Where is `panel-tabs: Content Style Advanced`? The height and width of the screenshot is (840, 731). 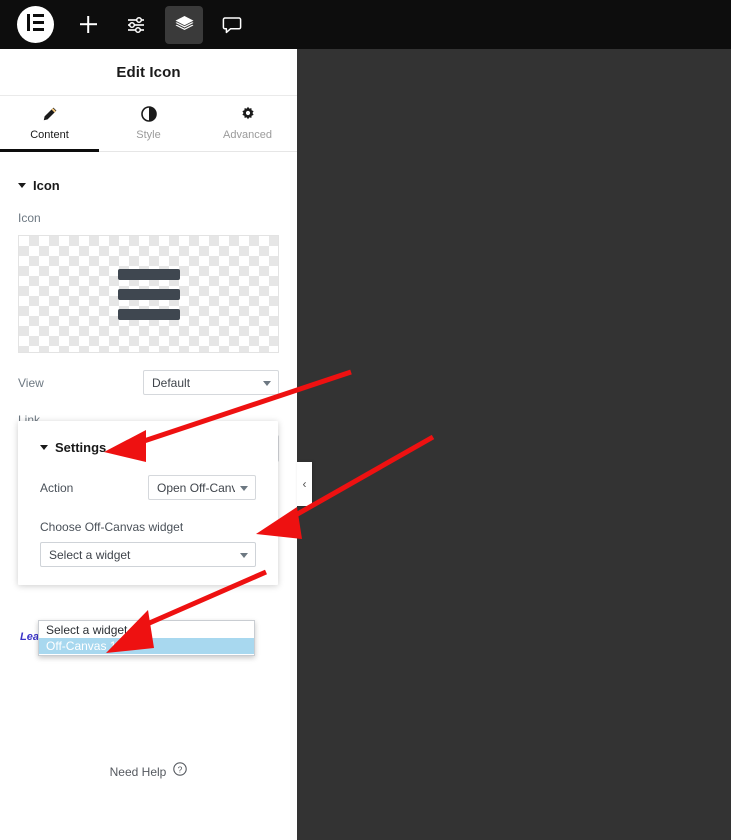
panel-tabs: Content Style Advanced is located at coordinates (148, 124).